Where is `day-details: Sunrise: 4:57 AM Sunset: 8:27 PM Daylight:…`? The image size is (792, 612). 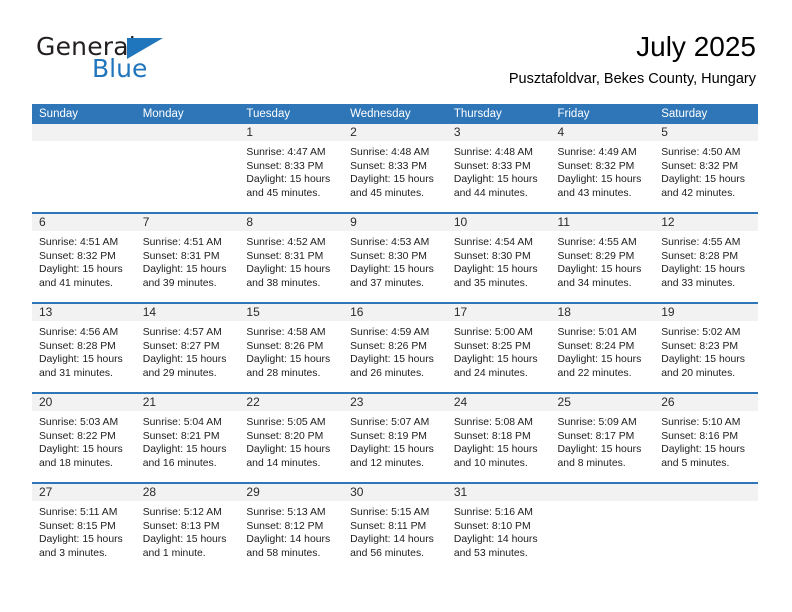
day-details: Sunrise: 4:57 AM Sunset: 8:27 PM Daylight:… is located at coordinates (188, 350).